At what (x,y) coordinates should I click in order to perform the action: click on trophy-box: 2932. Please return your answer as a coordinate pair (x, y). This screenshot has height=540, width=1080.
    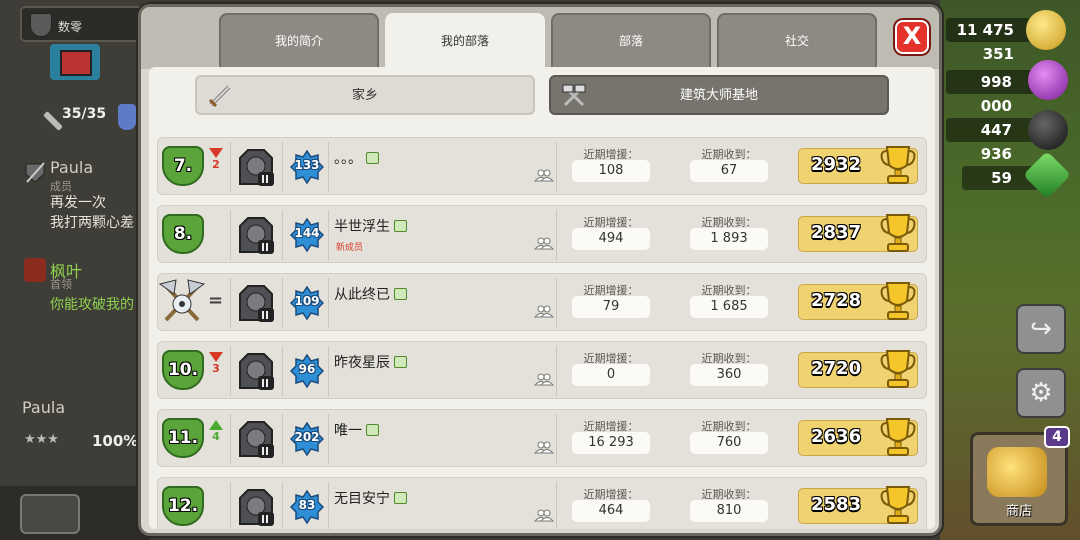
    Looking at the image, I should click on (858, 165).